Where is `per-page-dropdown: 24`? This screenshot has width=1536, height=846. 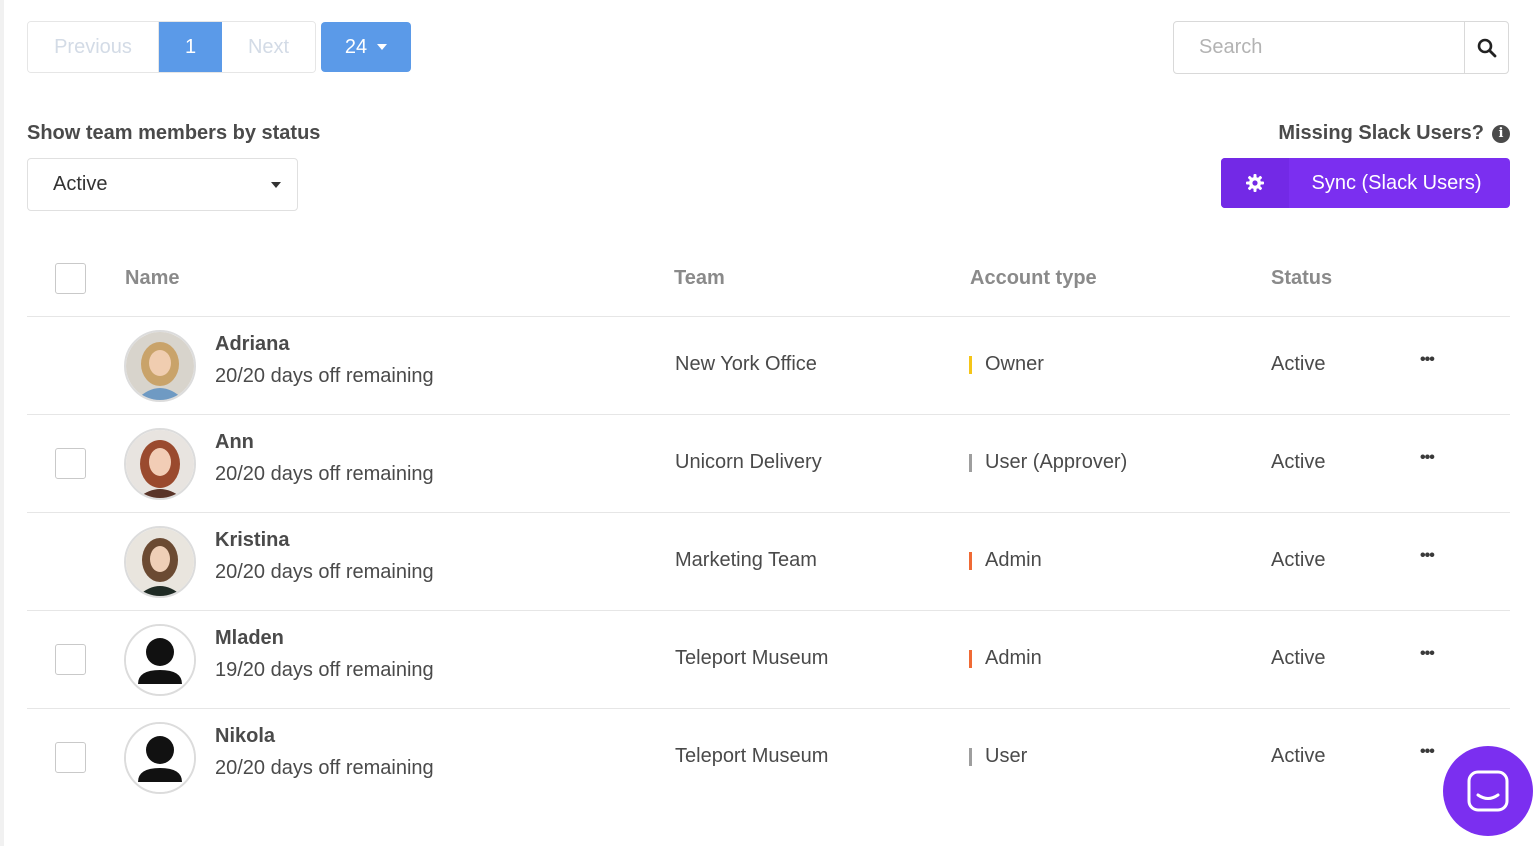 per-page-dropdown: 24 is located at coordinates (366, 47).